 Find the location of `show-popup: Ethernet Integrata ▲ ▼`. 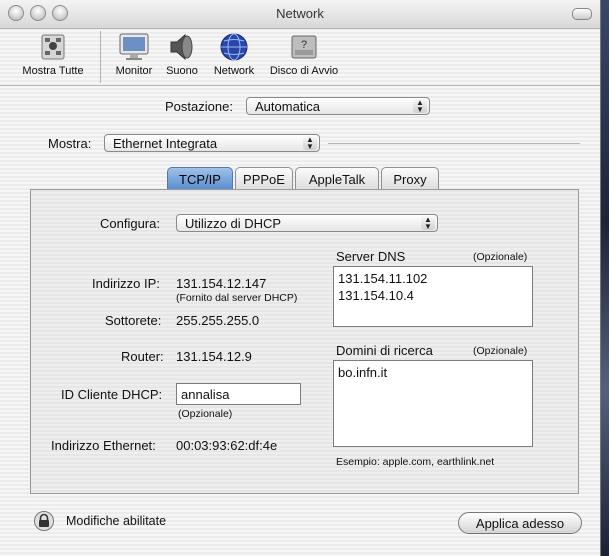

show-popup: Ethernet Integrata ▲ ▼ is located at coordinates (212, 143).